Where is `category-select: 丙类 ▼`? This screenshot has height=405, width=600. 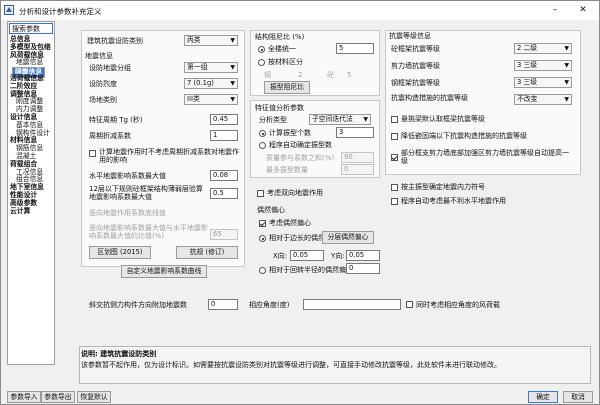 category-select: 丙类 ▼ is located at coordinates (211, 40).